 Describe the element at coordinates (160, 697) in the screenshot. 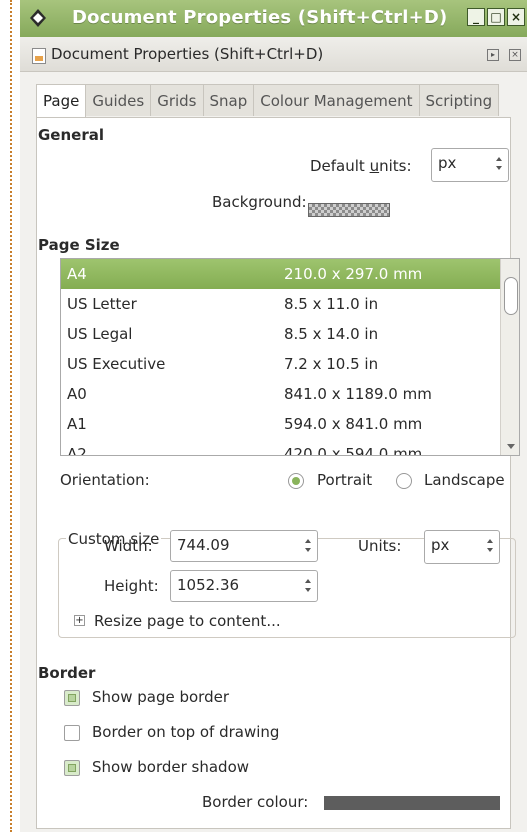

I see `show-page-border-label: Show page border` at that location.